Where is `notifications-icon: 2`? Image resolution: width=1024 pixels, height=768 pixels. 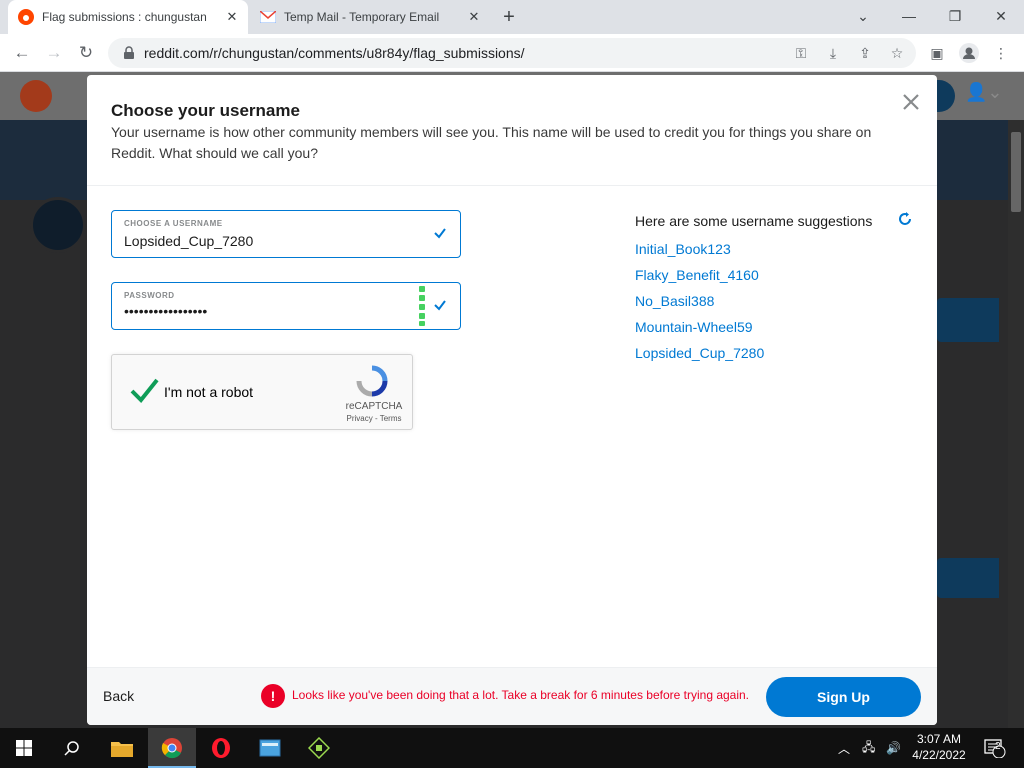
notifications-icon: 2 is located at coordinates (995, 748).